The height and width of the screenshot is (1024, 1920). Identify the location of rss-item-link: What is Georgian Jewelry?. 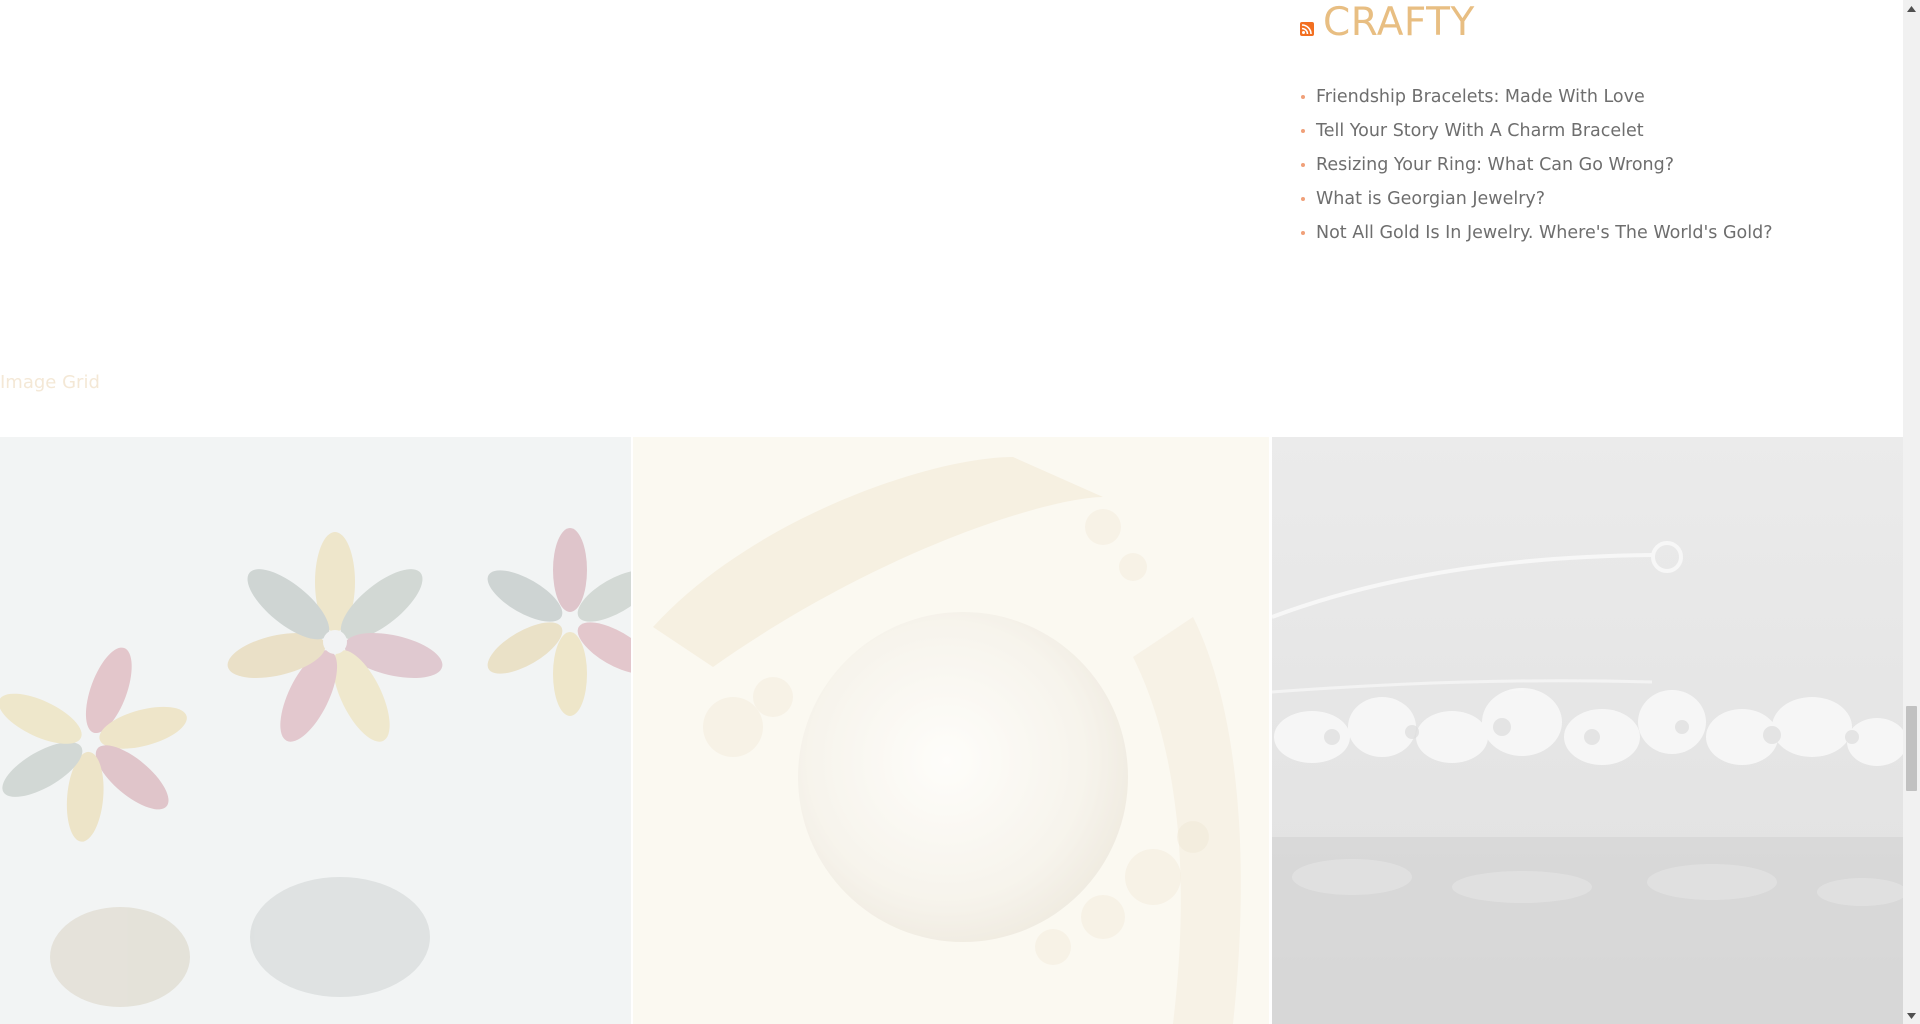
(1430, 199).